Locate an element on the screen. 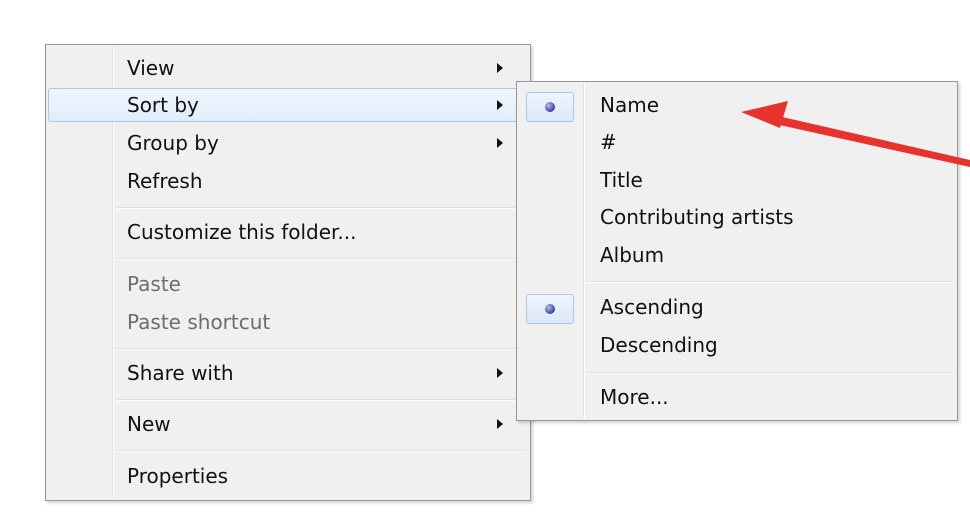 The width and height of the screenshot is (970, 523). menu-item-label: Title is located at coordinates (621, 180).